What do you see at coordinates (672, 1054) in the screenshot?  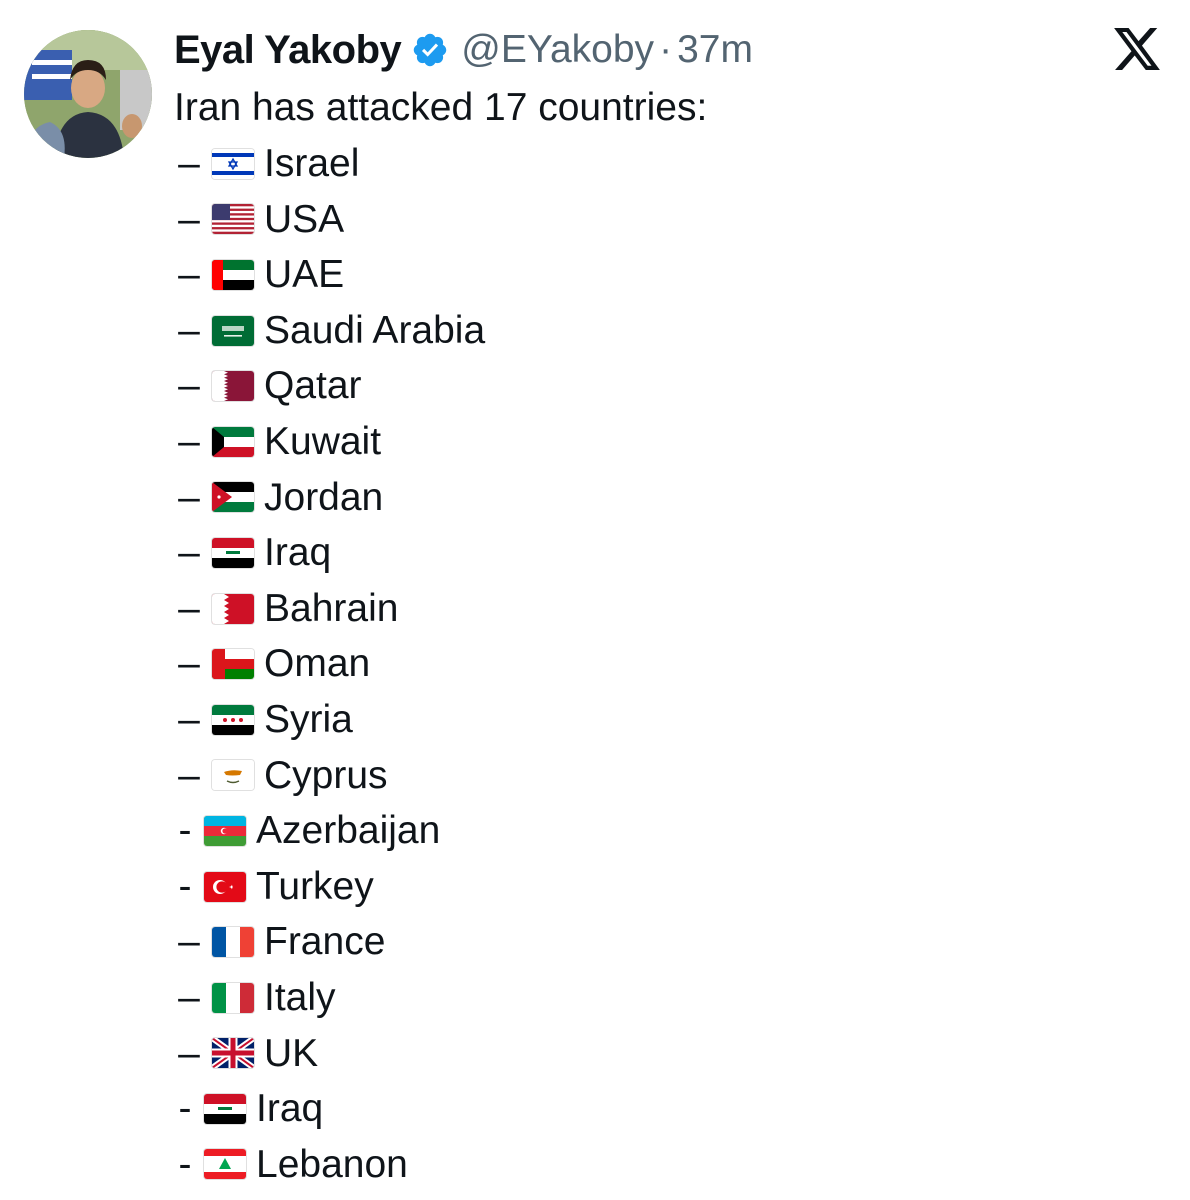 I see `list-item: – UK` at bounding box center [672, 1054].